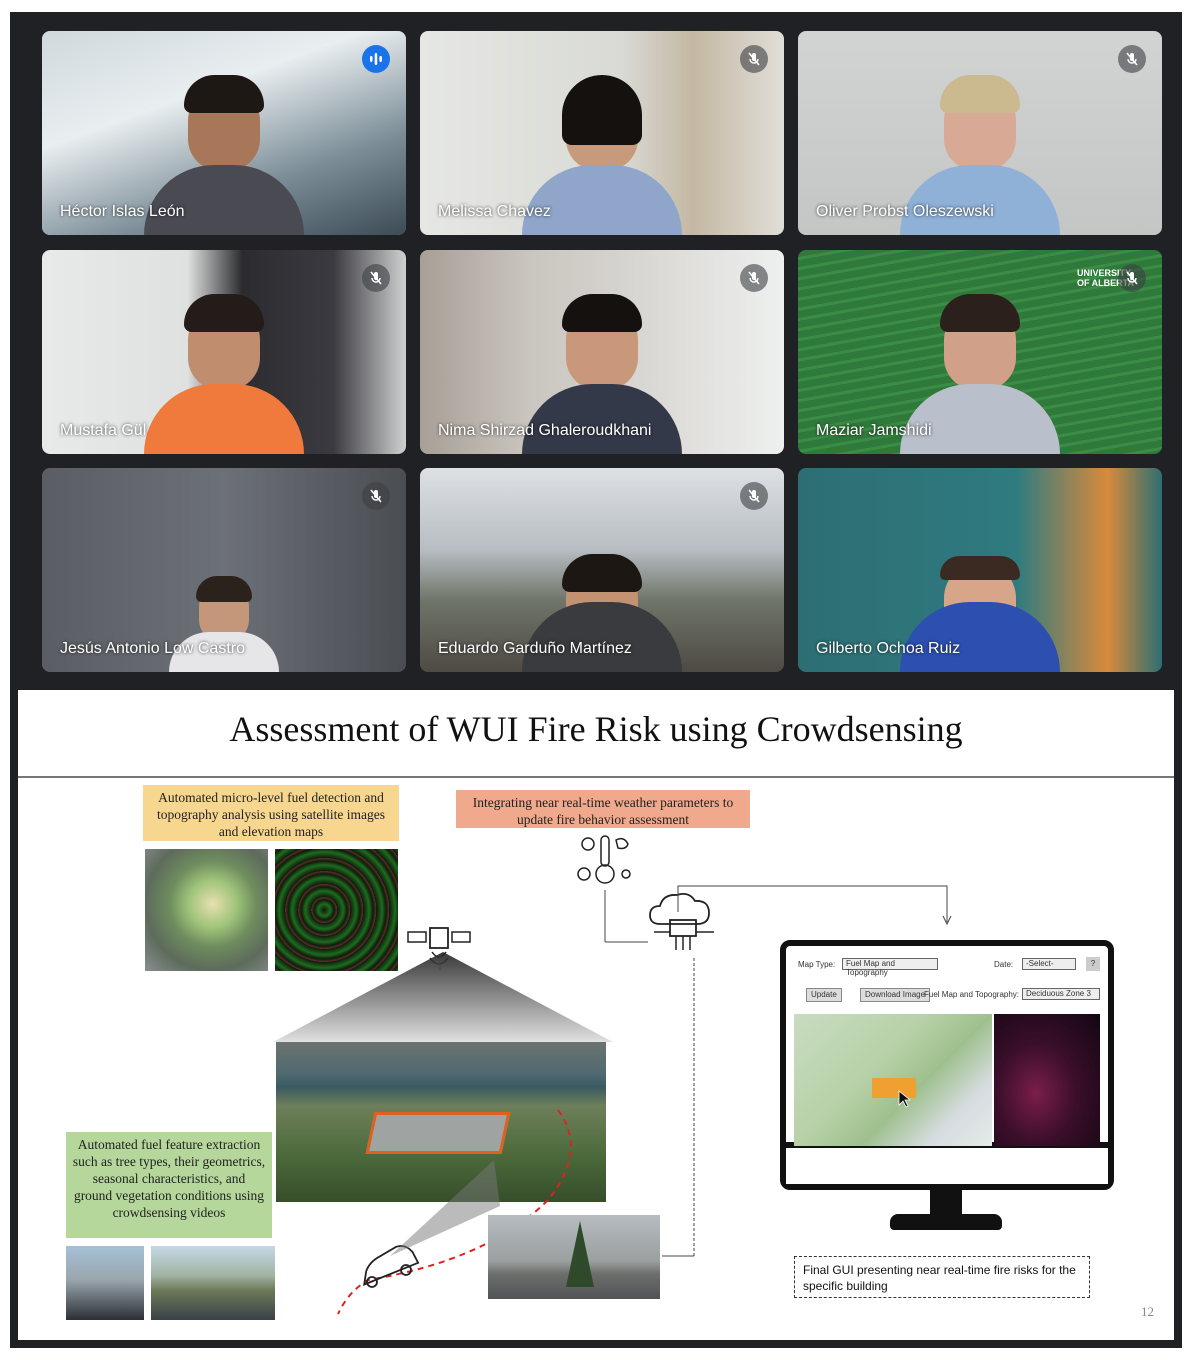  I want to click on gui-map-view, so click(893, 1080).